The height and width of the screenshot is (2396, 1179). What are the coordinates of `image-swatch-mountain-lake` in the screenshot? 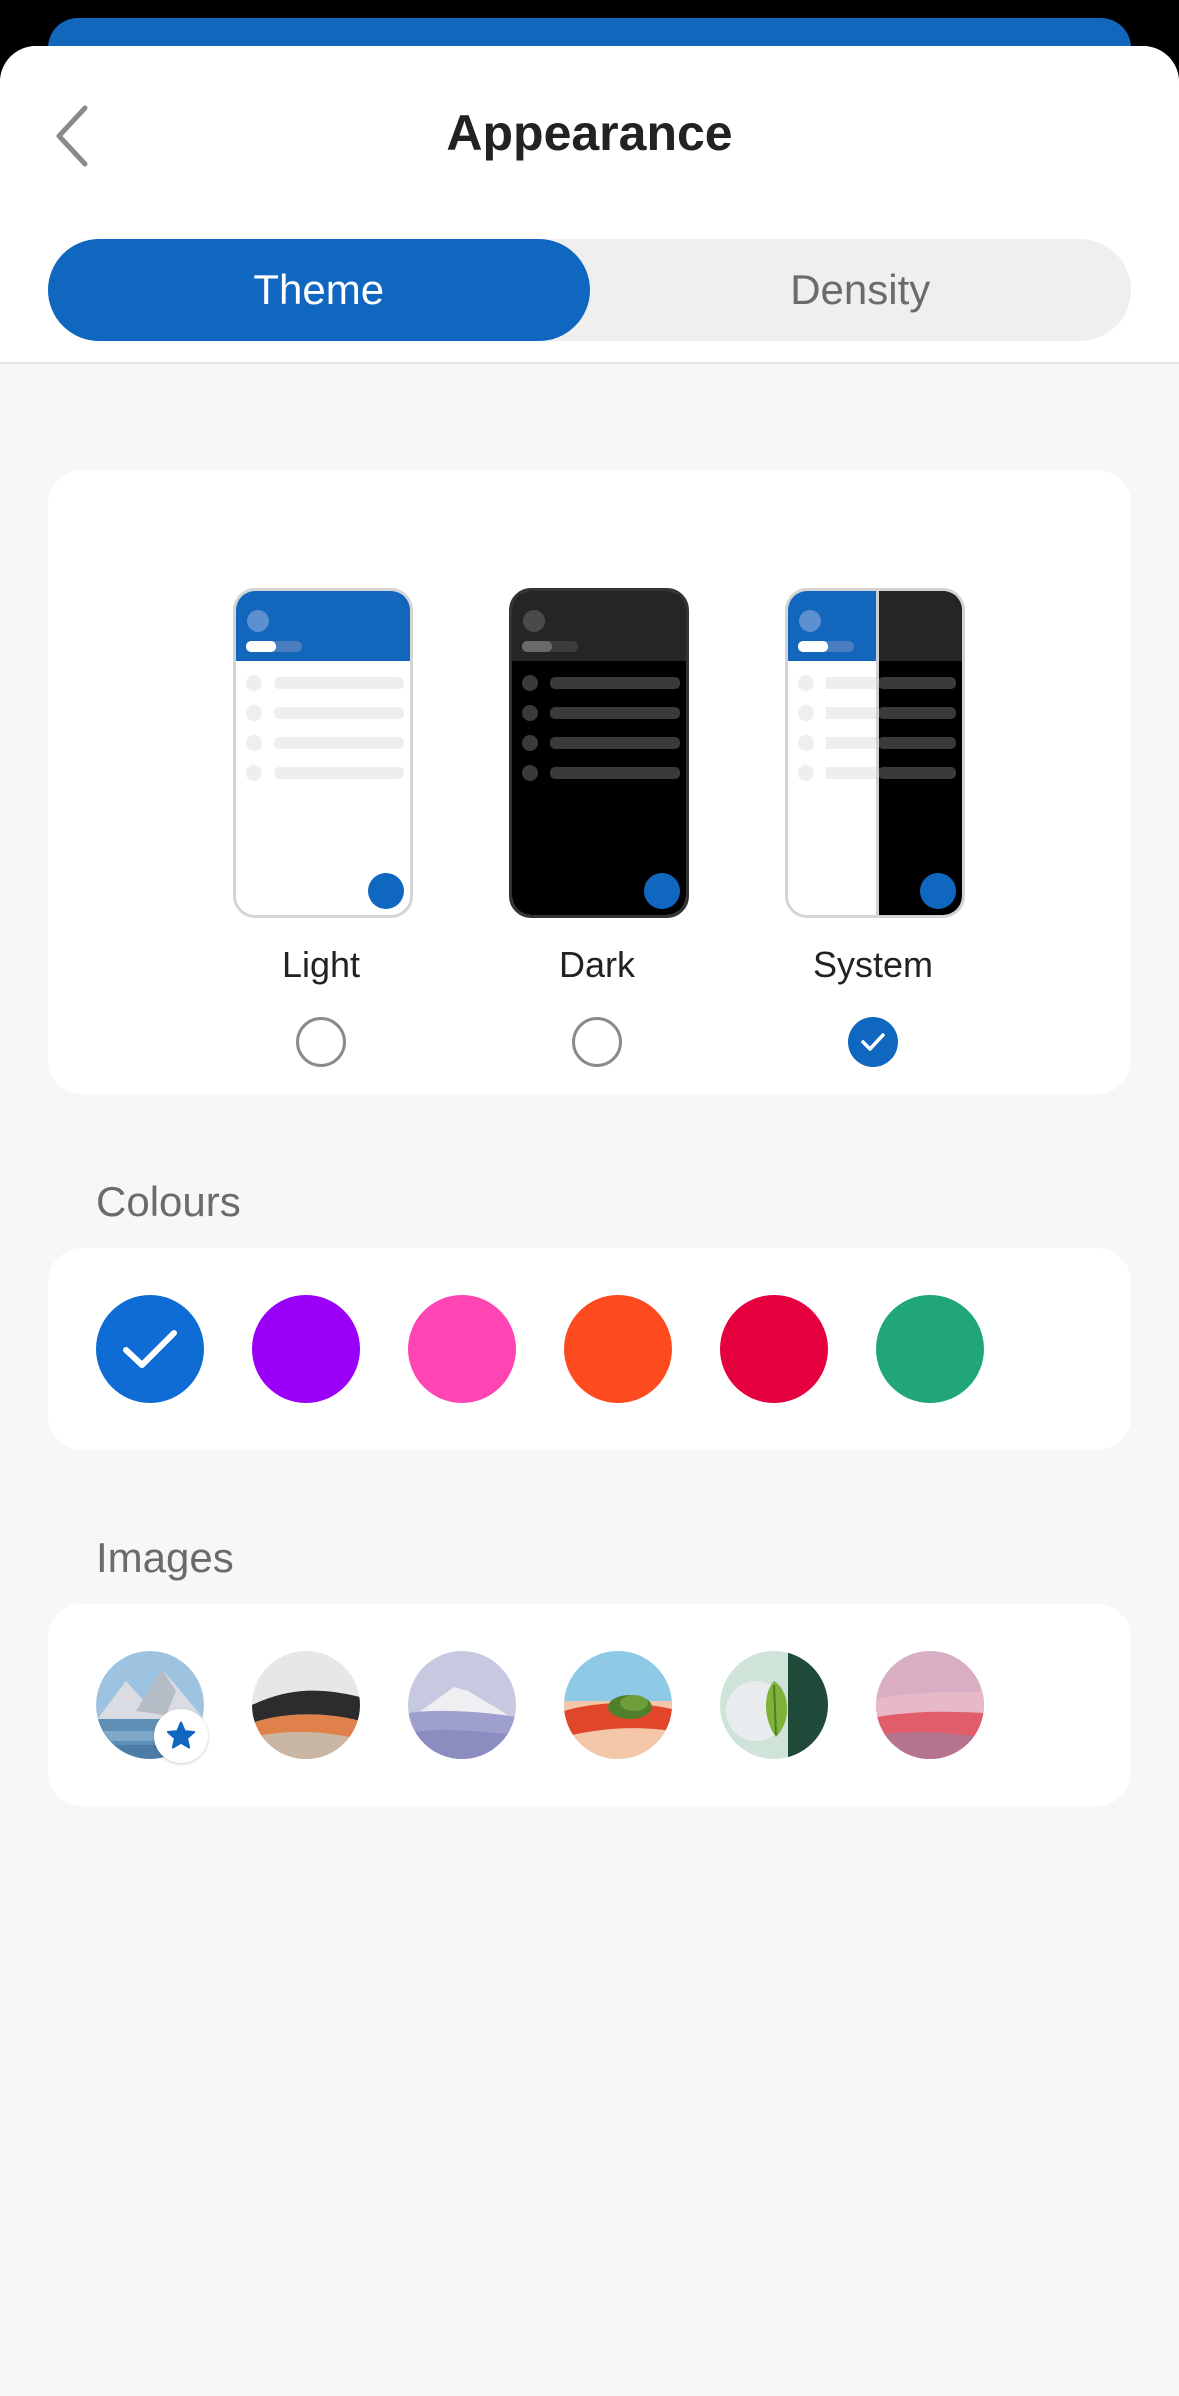 It's located at (152, 1707).